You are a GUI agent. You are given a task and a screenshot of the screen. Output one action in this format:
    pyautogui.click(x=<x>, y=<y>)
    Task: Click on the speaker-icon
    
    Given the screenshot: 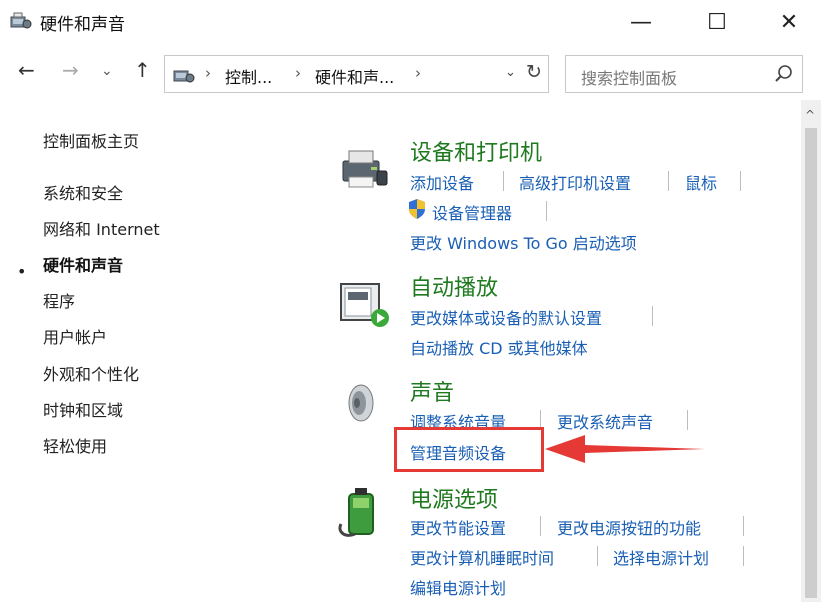 What is the action you would take?
    pyautogui.click(x=361, y=403)
    